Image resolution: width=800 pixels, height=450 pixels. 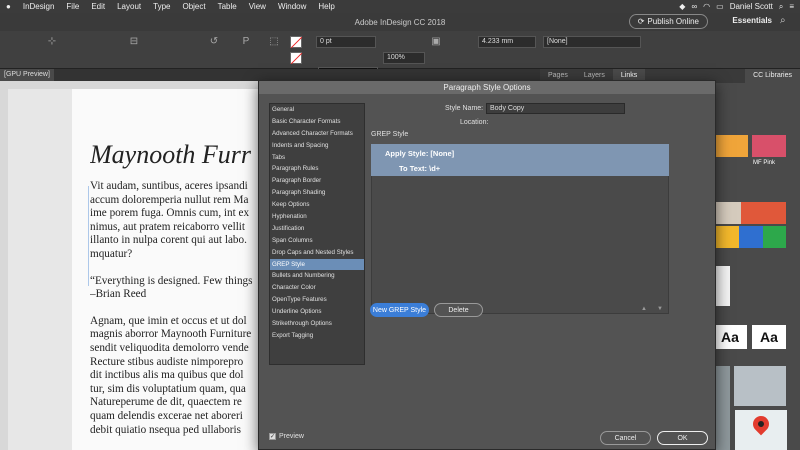 I want to click on nav-paragraph-border: Paragraph Border, so click(x=317, y=181).